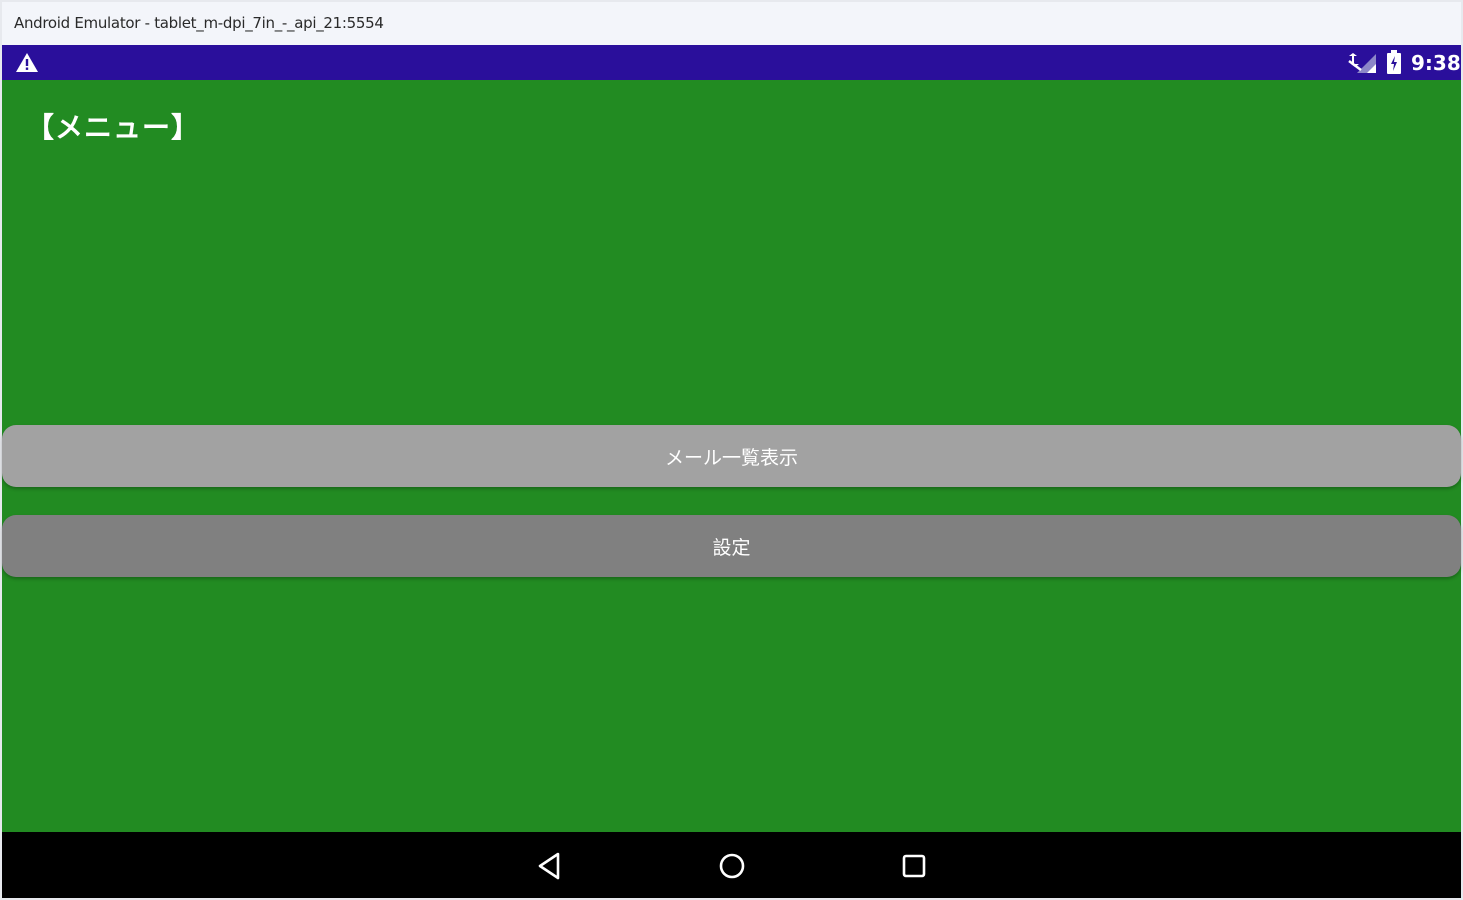 The image size is (1463, 900). I want to click on android-status-bar: 9:38, so click(731, 62).